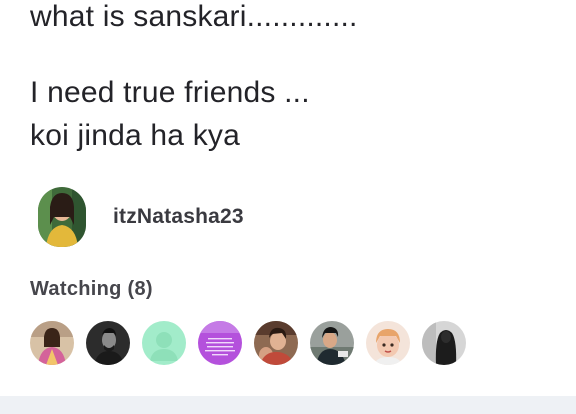 This screenshot has height=414, width=576. What do you see at coordinates (178, 217) in the screenshot?
I see `author-username: itzNatasha23` at bounding box center [178, 217].